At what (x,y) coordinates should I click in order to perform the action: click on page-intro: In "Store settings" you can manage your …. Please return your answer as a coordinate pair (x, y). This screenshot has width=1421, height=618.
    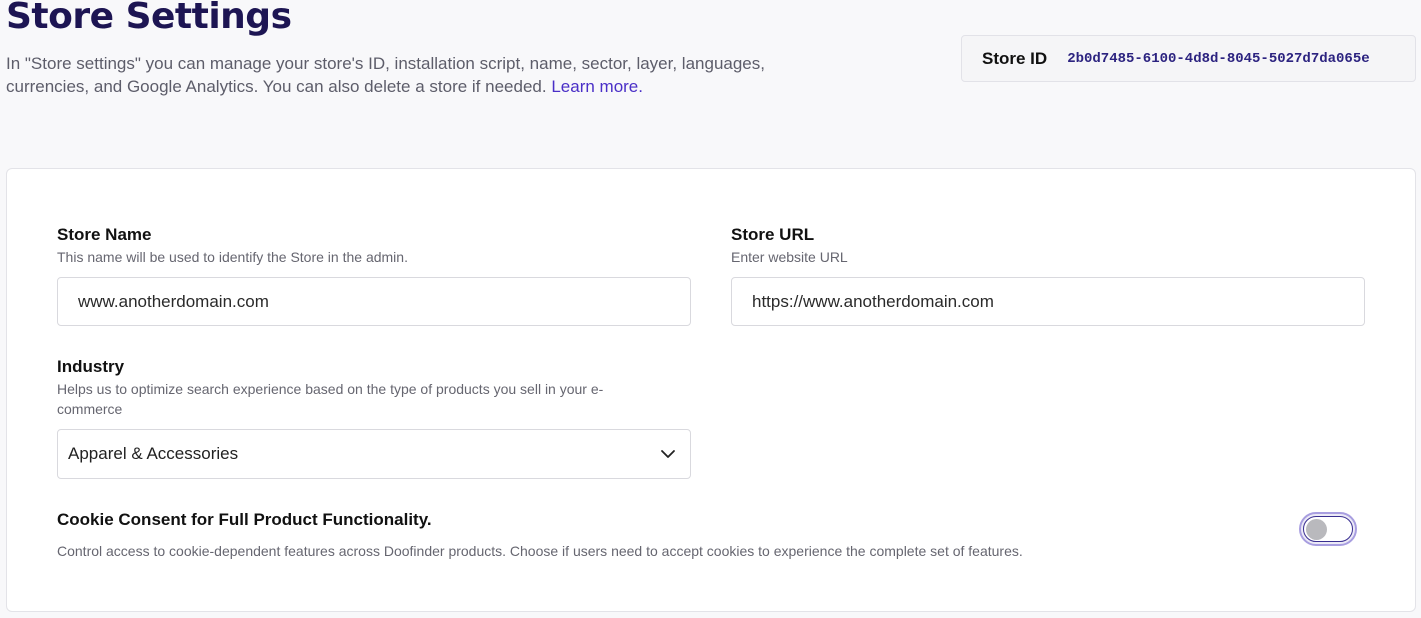
    Looking at the image, I should click on (406, 75).